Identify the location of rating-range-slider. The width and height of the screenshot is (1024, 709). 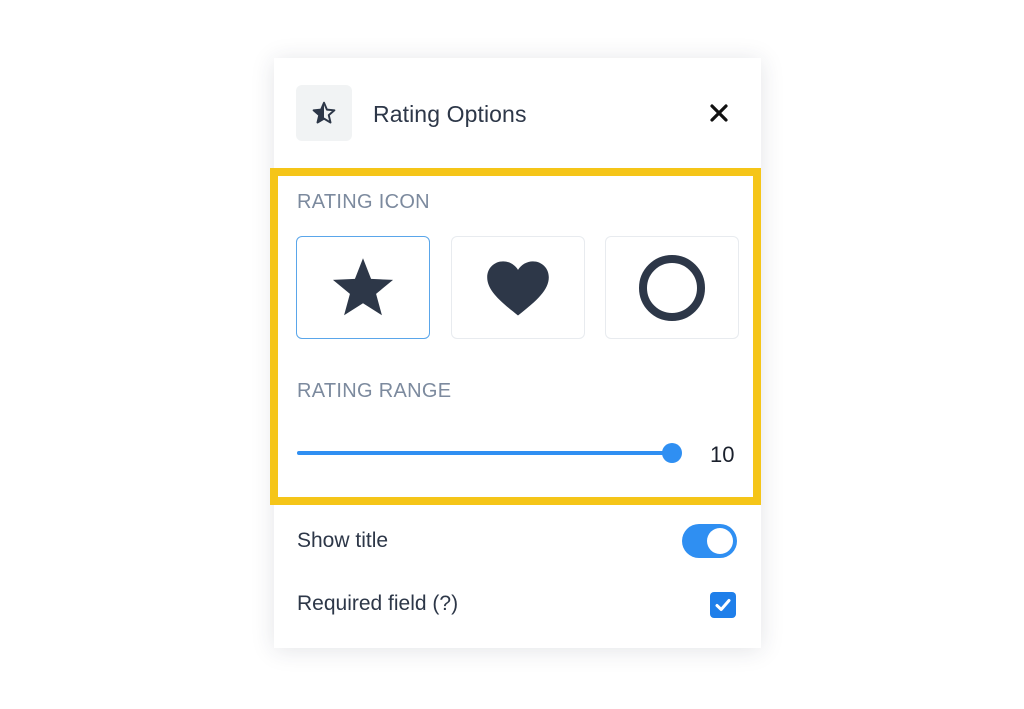
(489, 453).